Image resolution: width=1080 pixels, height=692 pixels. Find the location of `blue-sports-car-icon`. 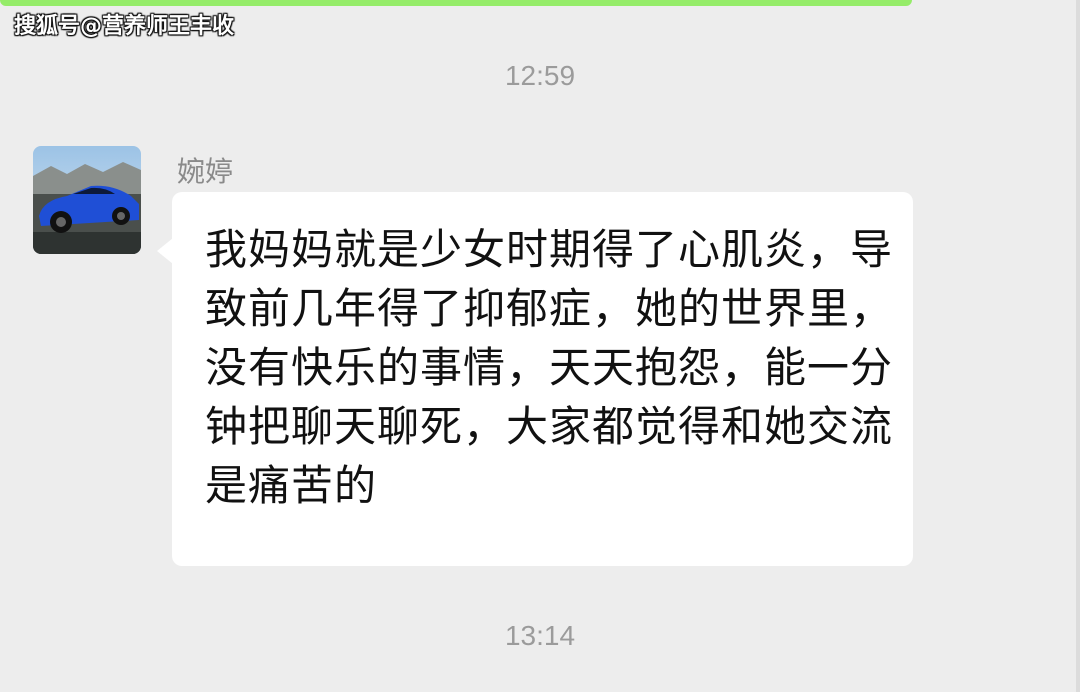

blue-sports-car-icon is located at coordinates (87, 200).